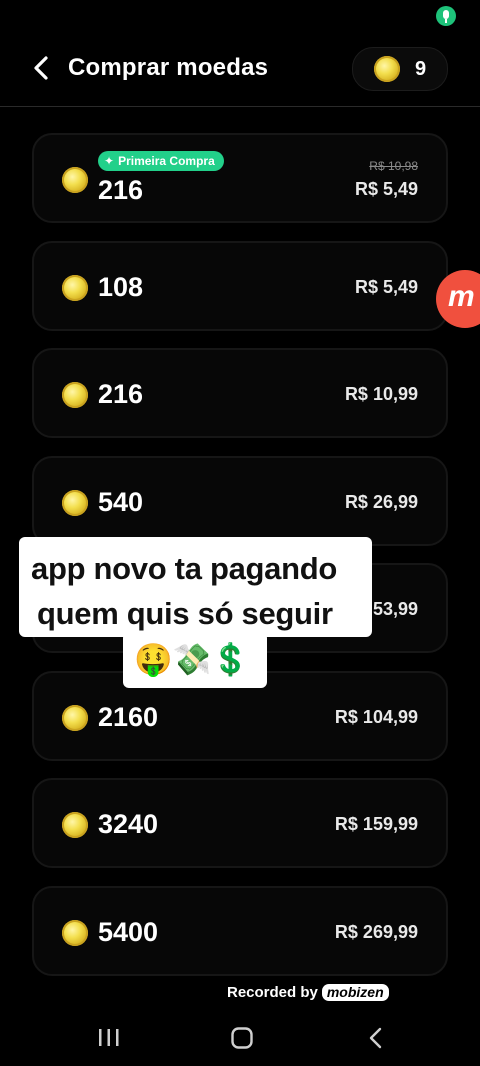  Describe the element at coordinates (376, 824) in the screenshot. I see `package-price: R$ 159,99` at that location.